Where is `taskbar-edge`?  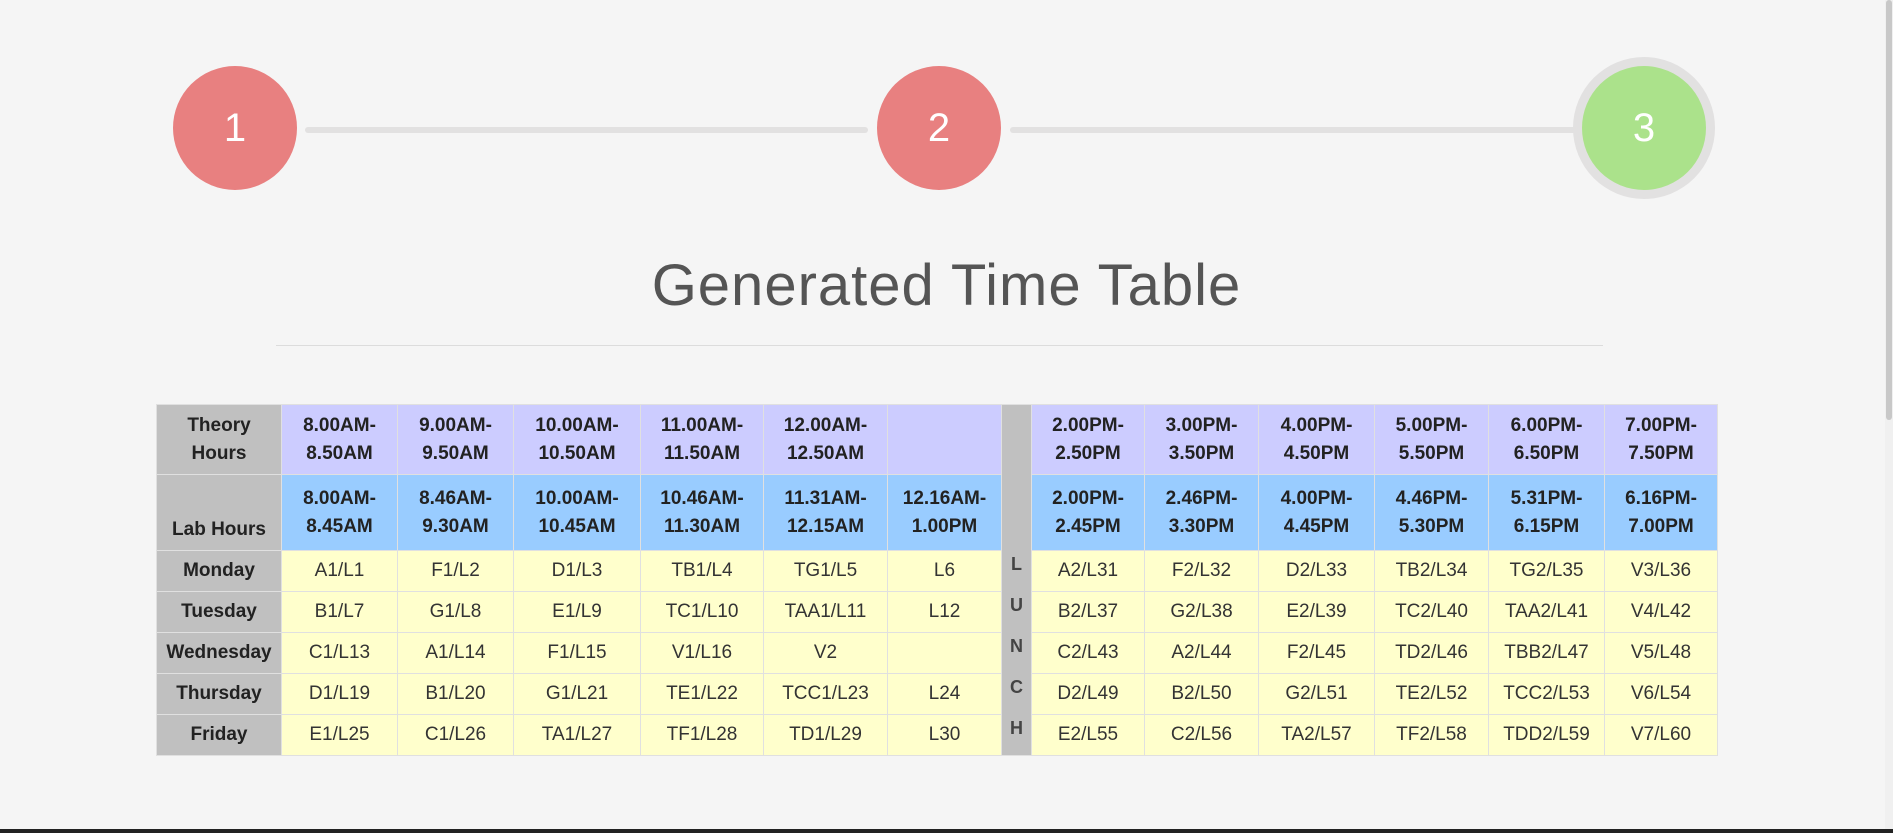 taskbar-edge is located at coordinates (946, 831).